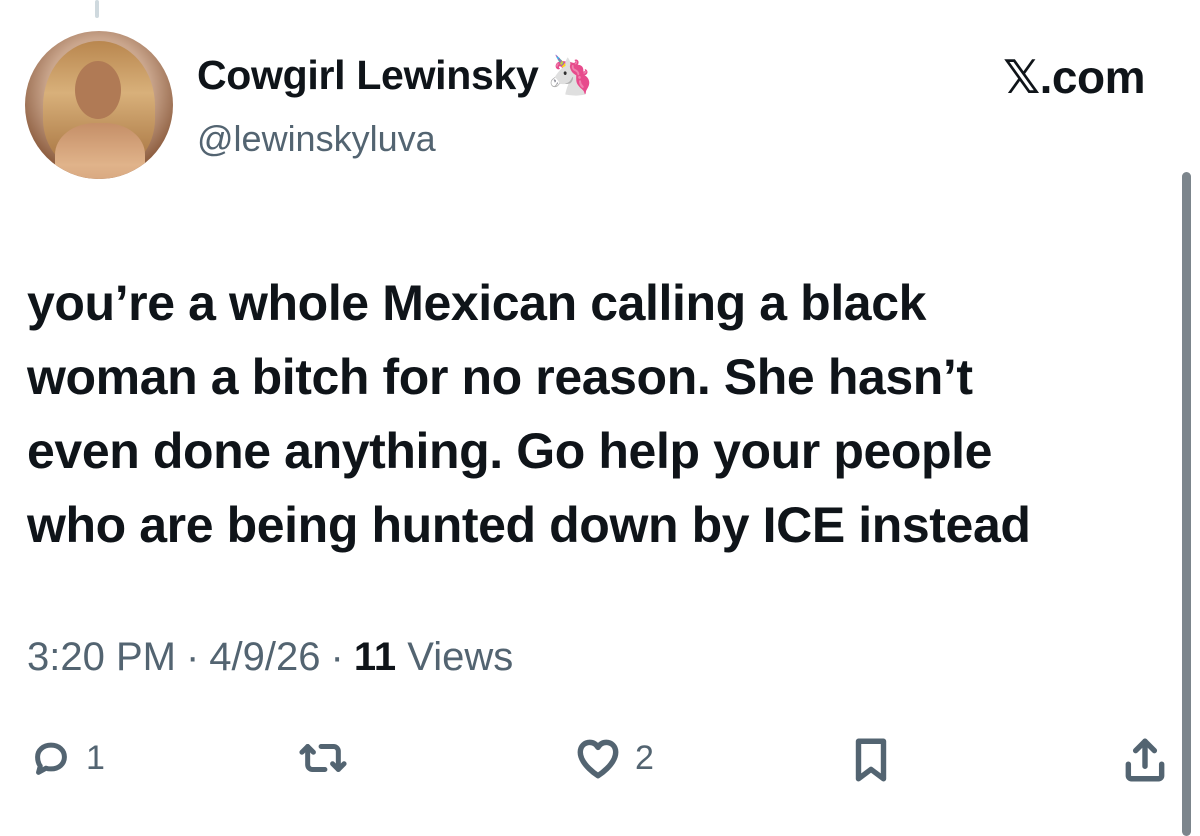 This screenshot has height=836, width=1200. What do you see at coordinates (99, 105) in the screenshot?
I see `avatar` at bounding box center [99, 105].